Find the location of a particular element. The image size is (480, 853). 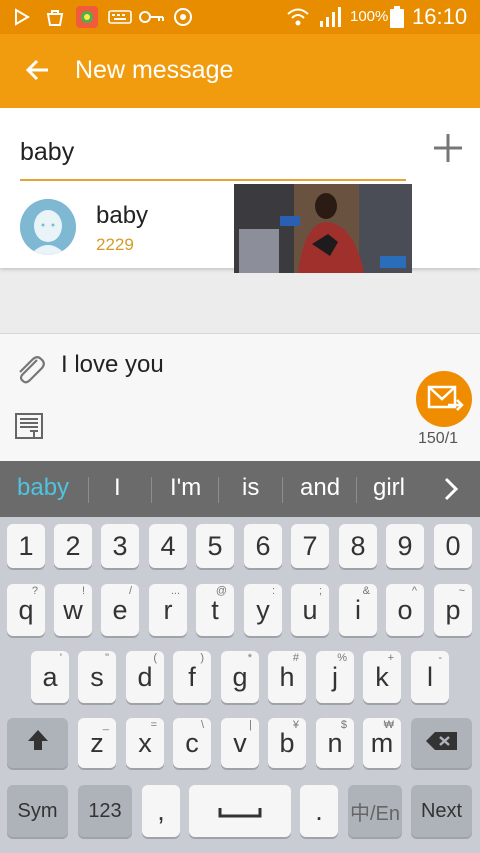

battery-icon is located at coordinates (397, 17).